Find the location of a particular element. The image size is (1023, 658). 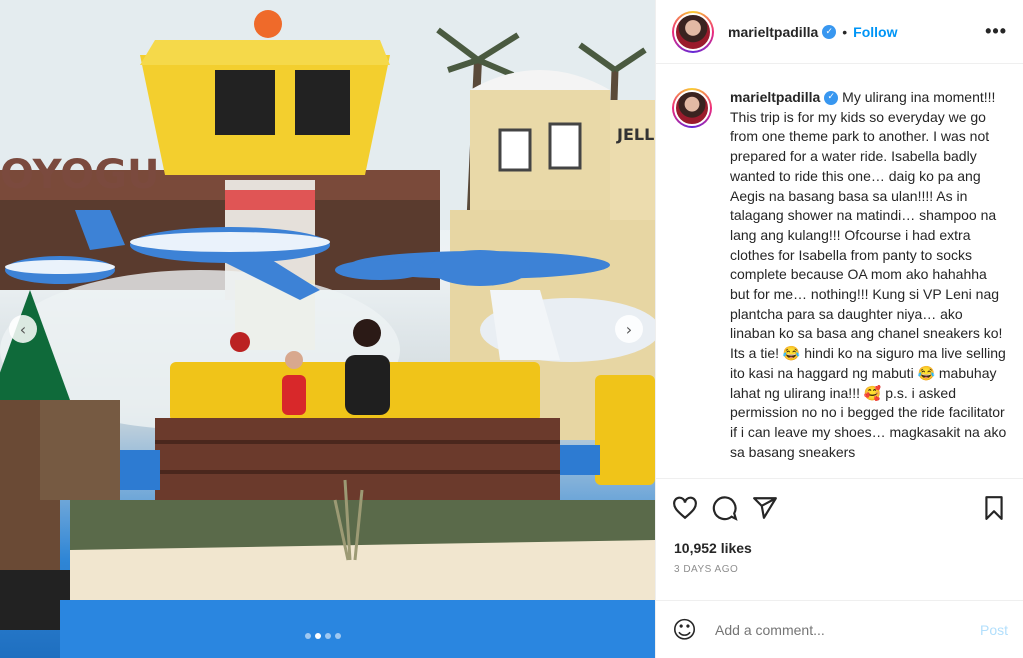

comment-input is located at coordinates (843, 629).